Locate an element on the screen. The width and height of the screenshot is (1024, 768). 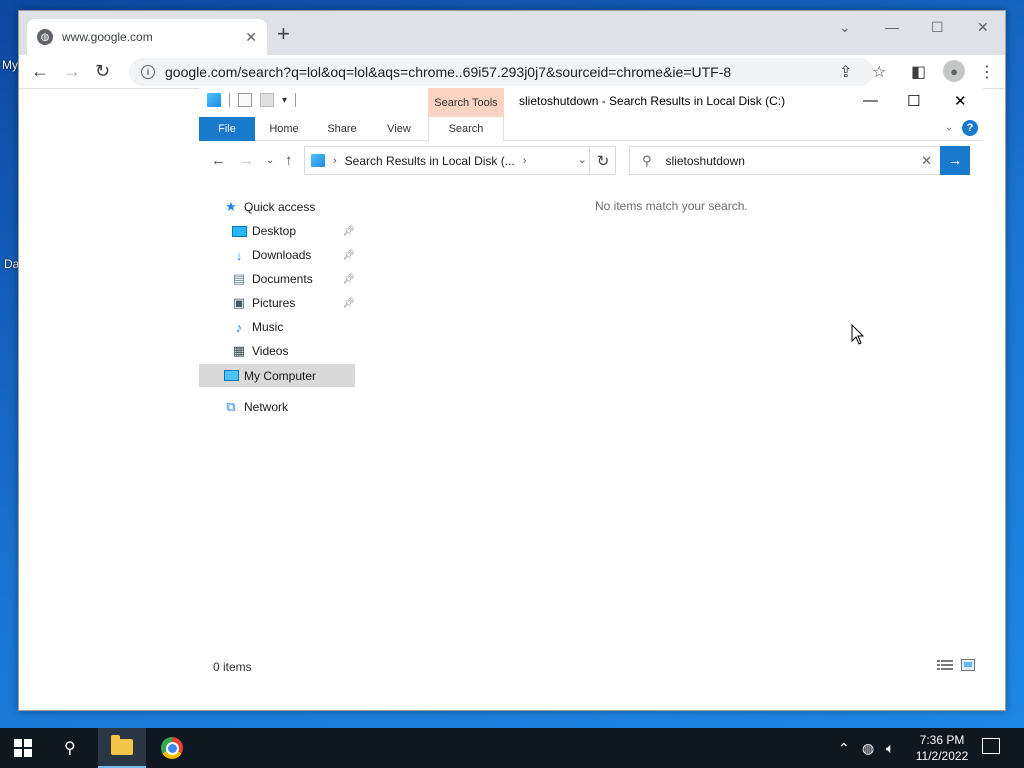
new-folder-icon is located at coordinates (267, 100).